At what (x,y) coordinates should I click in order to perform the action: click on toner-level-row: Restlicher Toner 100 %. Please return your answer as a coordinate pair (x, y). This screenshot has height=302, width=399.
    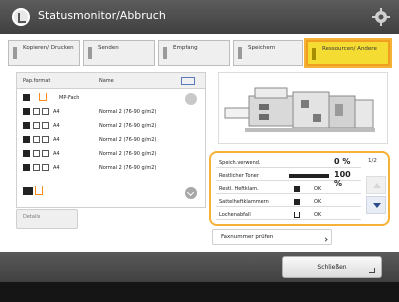
    Looking at the image, I should click on (288, 179).